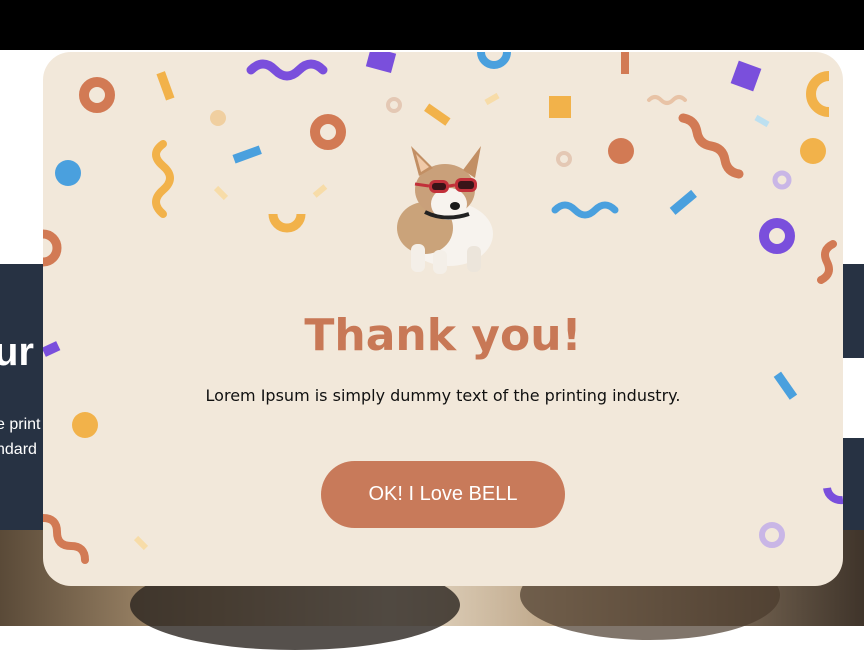 This screenshot has height=650, width=864. What do you see at coordinates (853, 398) in the screenshot?
I see `background-white-block` at bounding box center [853, 398].